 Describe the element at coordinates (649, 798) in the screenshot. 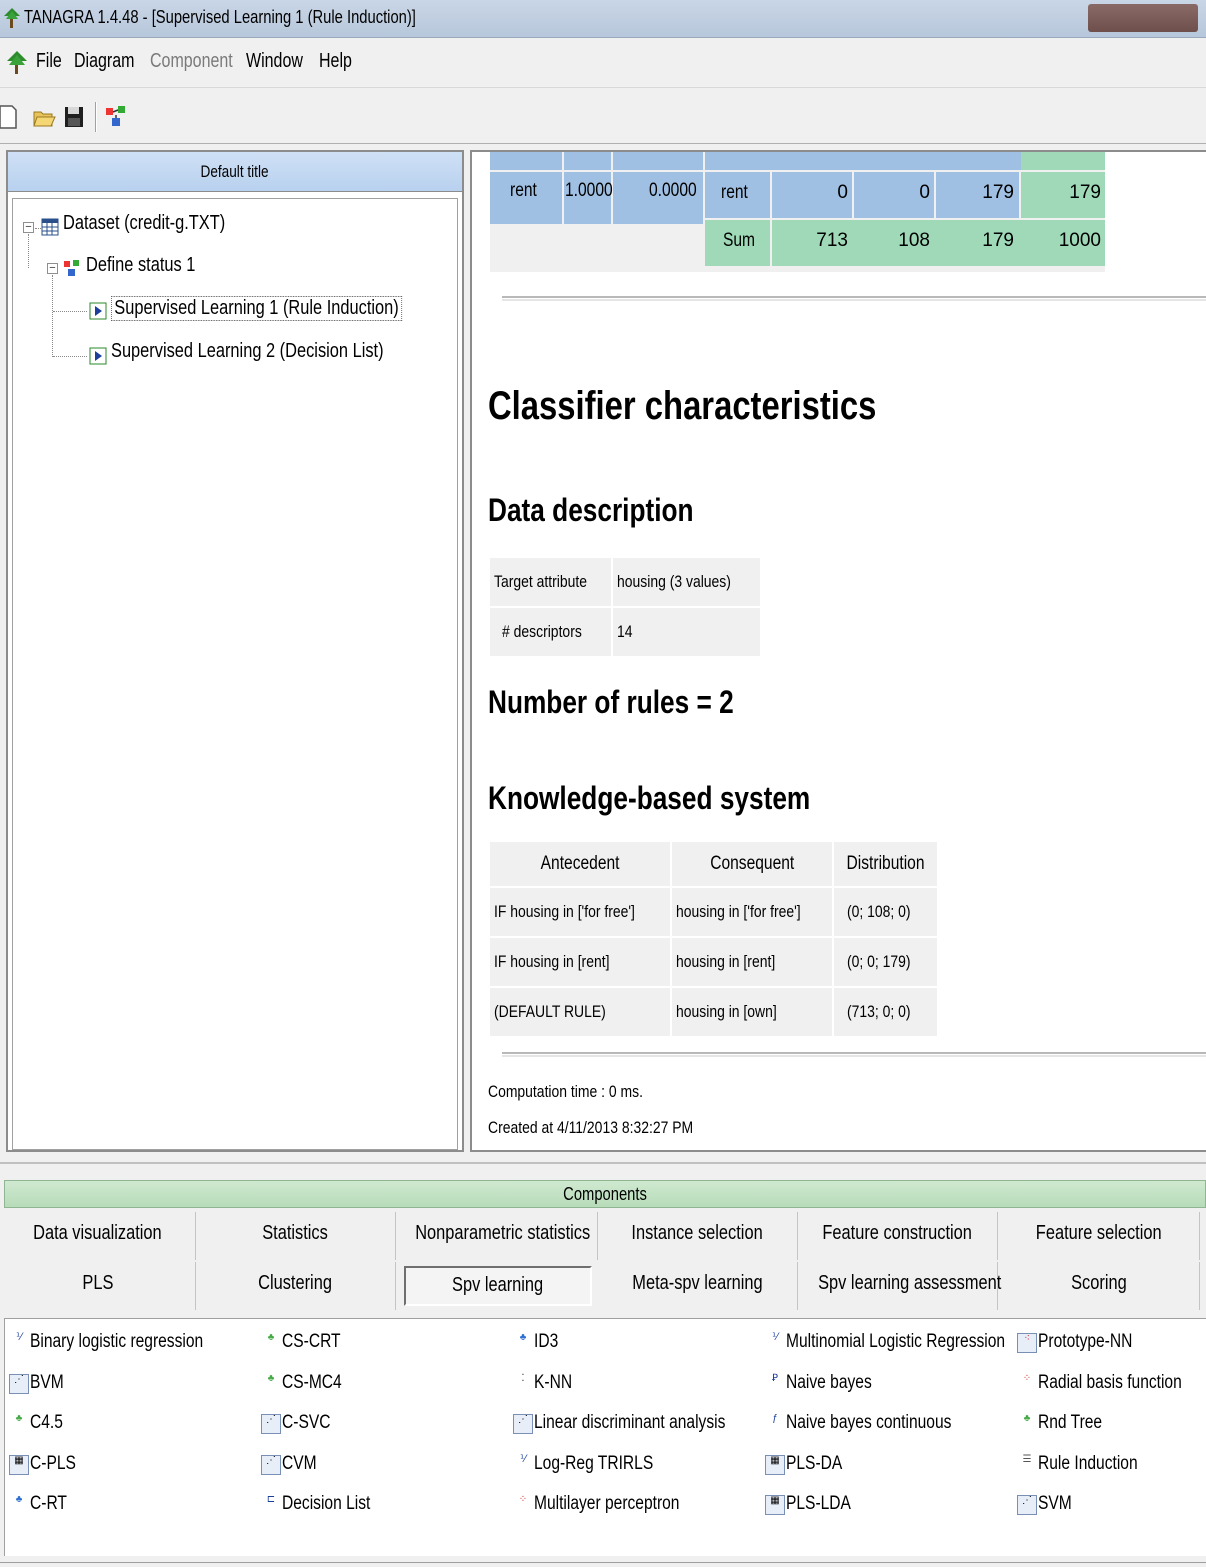

I see `knowledge-based-system-heading: Knowledge-based system` at that location.